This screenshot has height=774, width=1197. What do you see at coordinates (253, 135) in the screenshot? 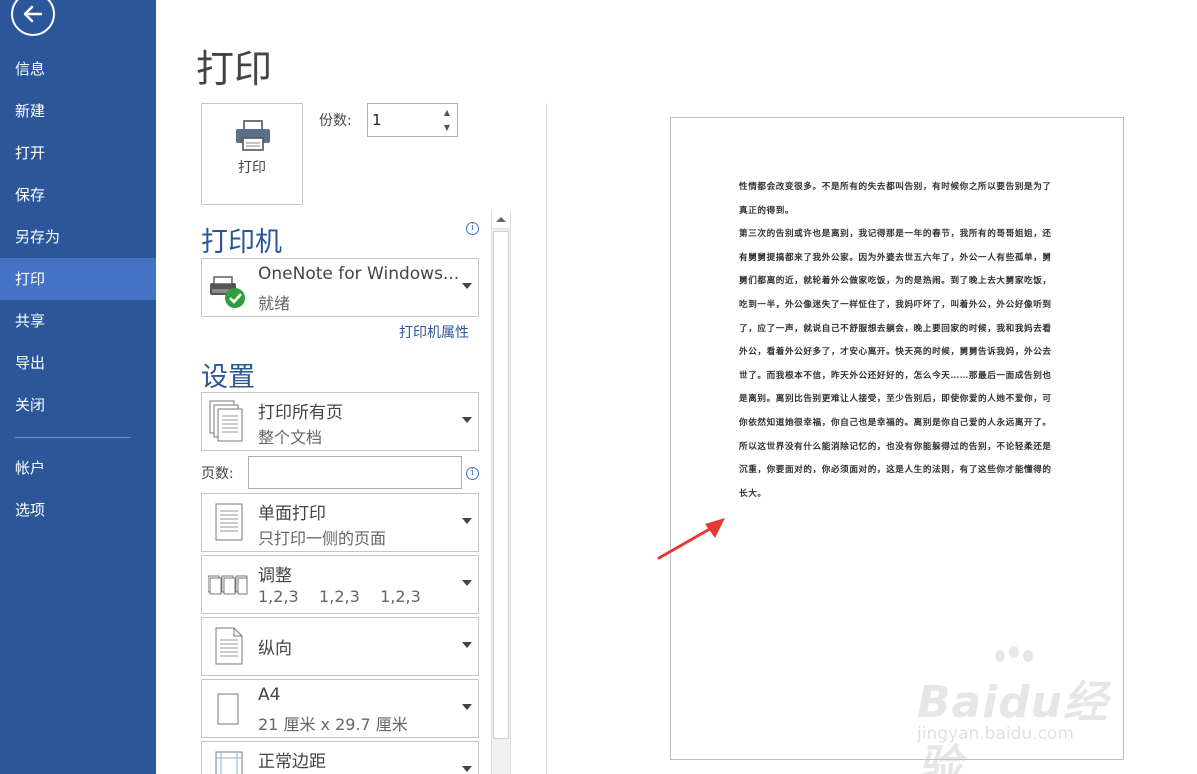
I see `printer-icon` at bounding box center [253, 135].